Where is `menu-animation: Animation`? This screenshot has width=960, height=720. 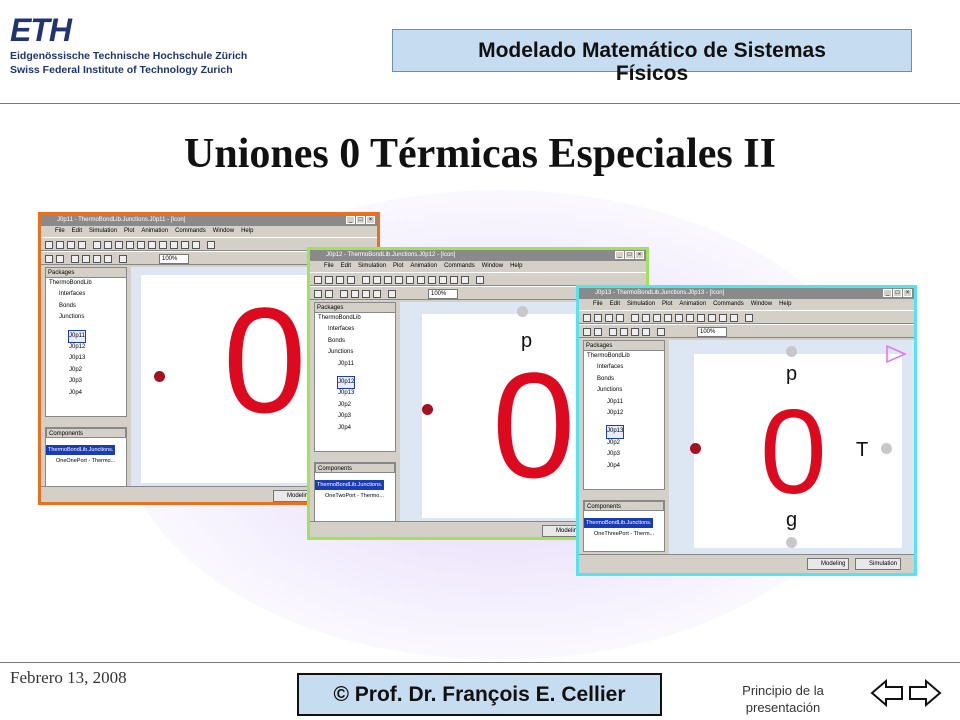
menu-animation: Animation is located at coordinates (423, 266).